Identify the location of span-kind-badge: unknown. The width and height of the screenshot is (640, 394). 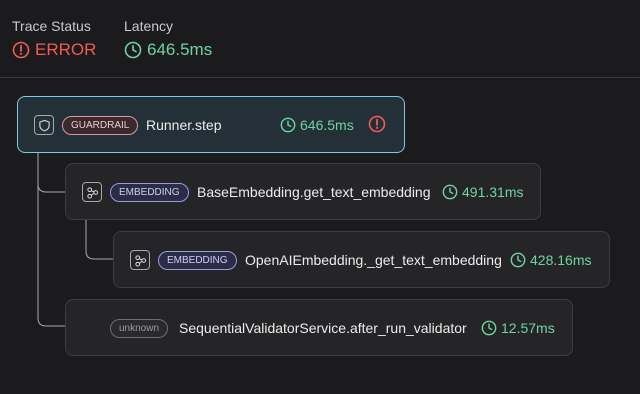
(139, 328).